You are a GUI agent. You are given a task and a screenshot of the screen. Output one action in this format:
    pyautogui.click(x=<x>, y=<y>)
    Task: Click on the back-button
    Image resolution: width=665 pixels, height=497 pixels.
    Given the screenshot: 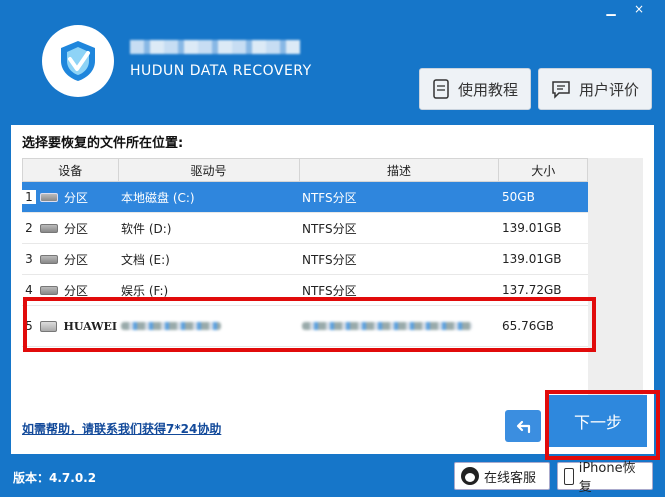 What is the action you would take?
    pyautogui.click(x=523, y=426)
    